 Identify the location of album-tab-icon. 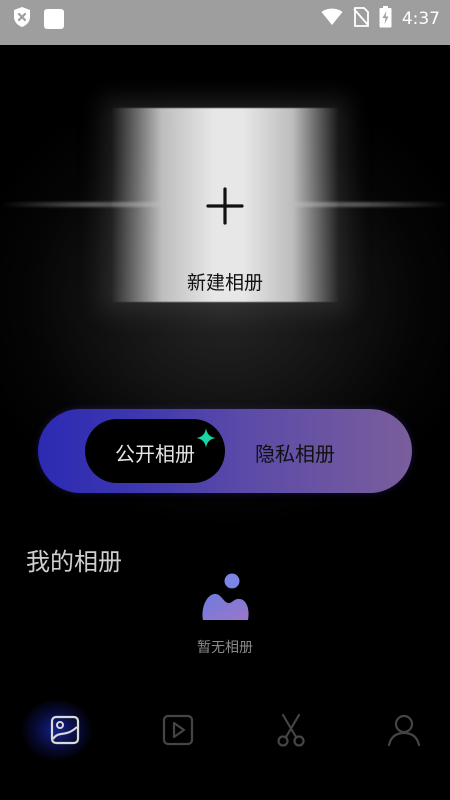
(65, 730).